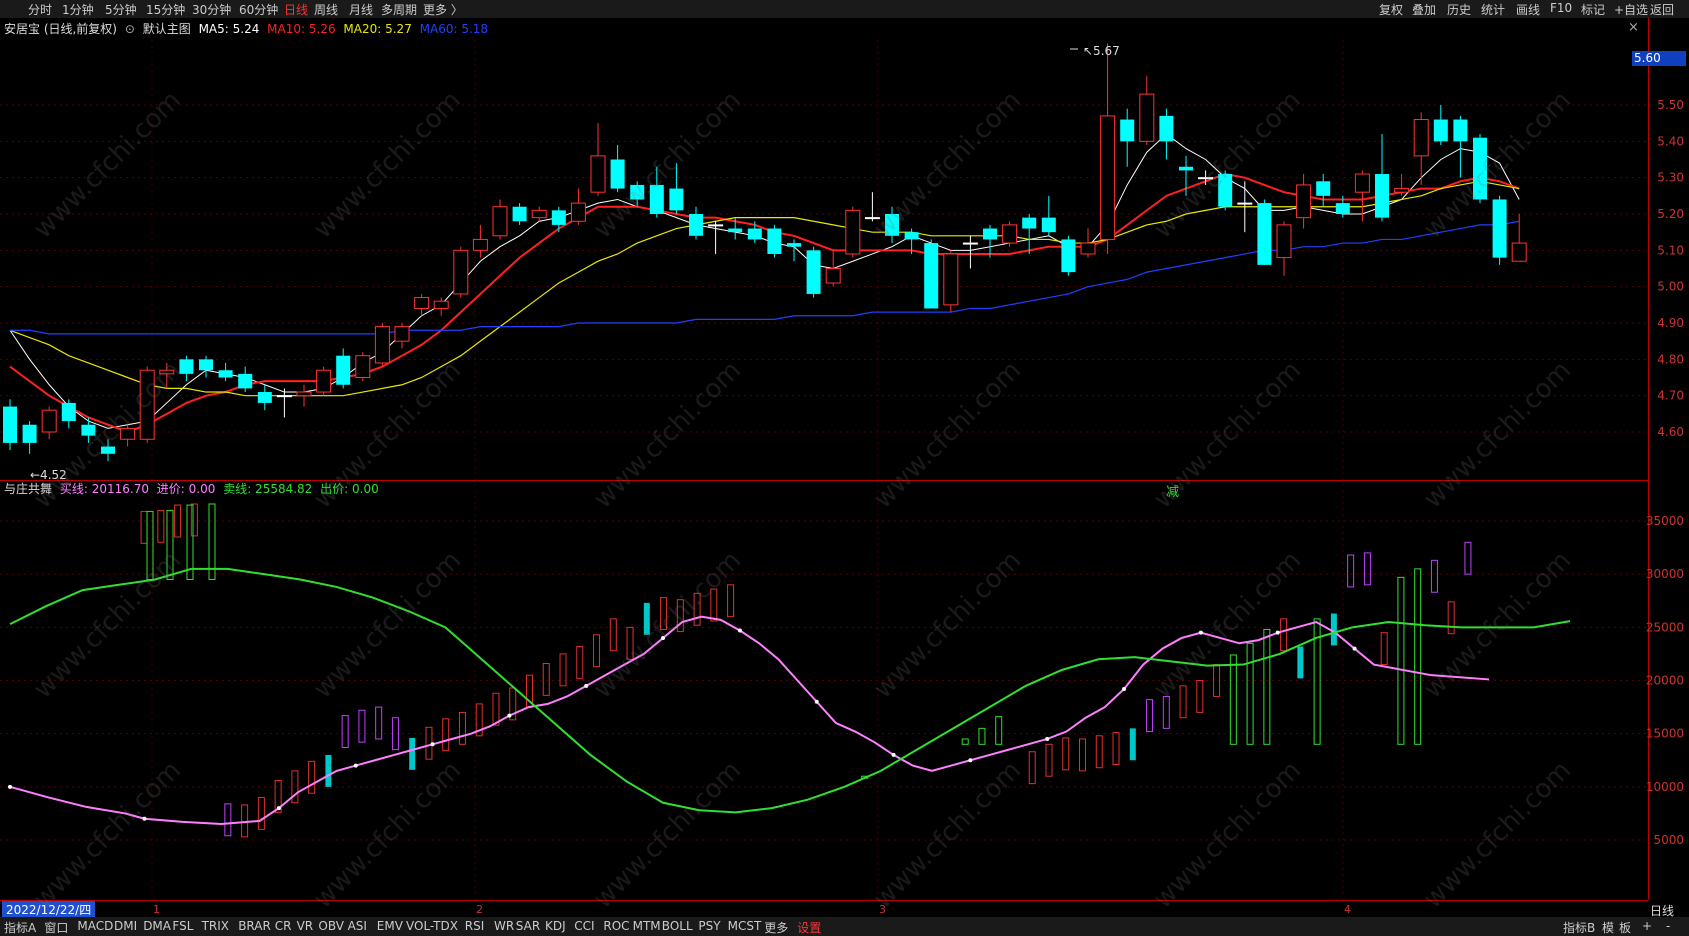  What do you see at coordinates (326, 9) in the screenshot?
I see `period-tab-7: 周线` at bounding box center [326, 9].